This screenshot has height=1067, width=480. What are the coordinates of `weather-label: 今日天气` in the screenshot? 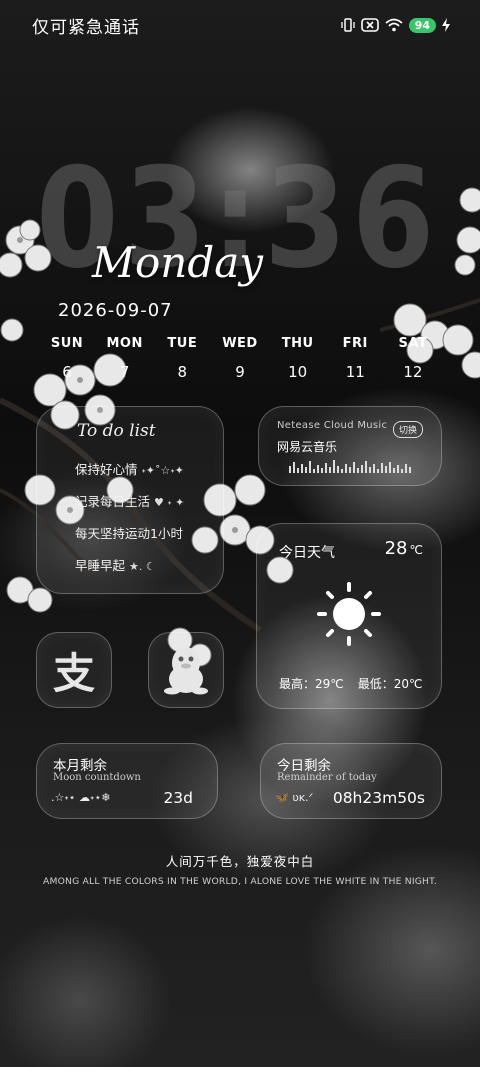 It's located at (307, 553).